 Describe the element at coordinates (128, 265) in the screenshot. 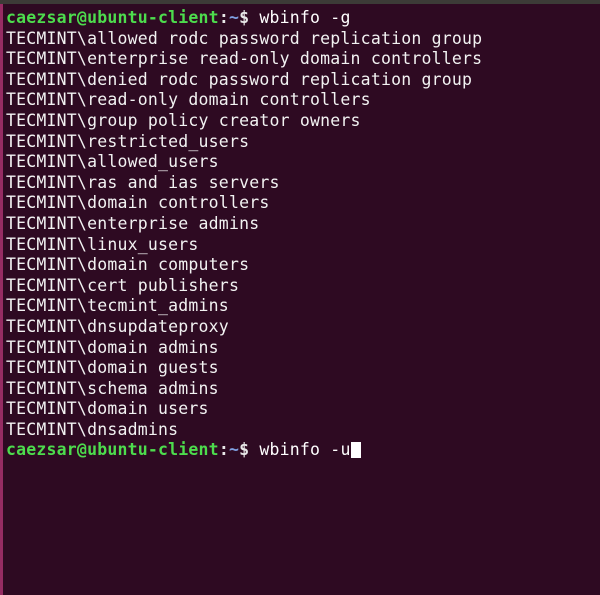

I see `output-line: TECMINT\domain computers` at that location.